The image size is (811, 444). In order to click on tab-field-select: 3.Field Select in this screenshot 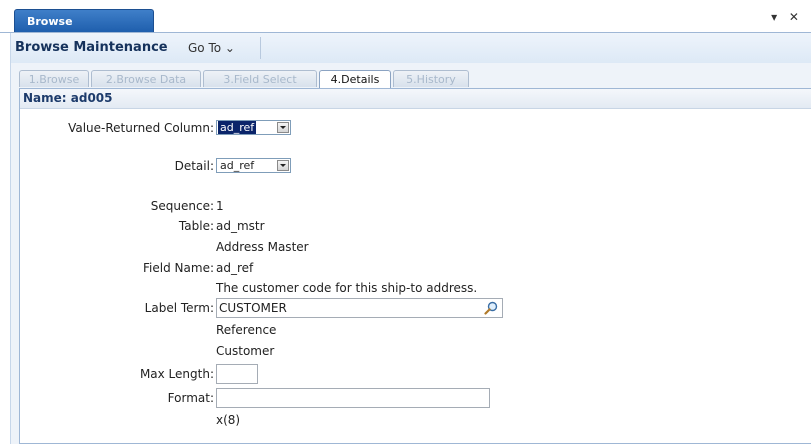, I will do `click(260, 78)`.